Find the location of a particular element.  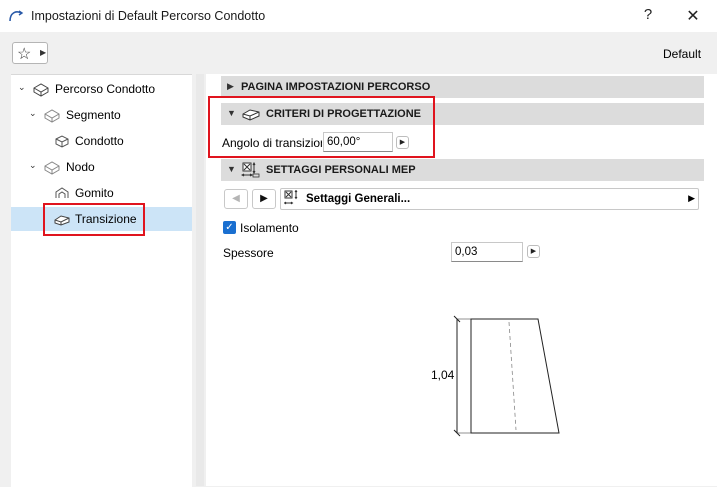

star-icon: ☆ is located at coordinates (24, 54).